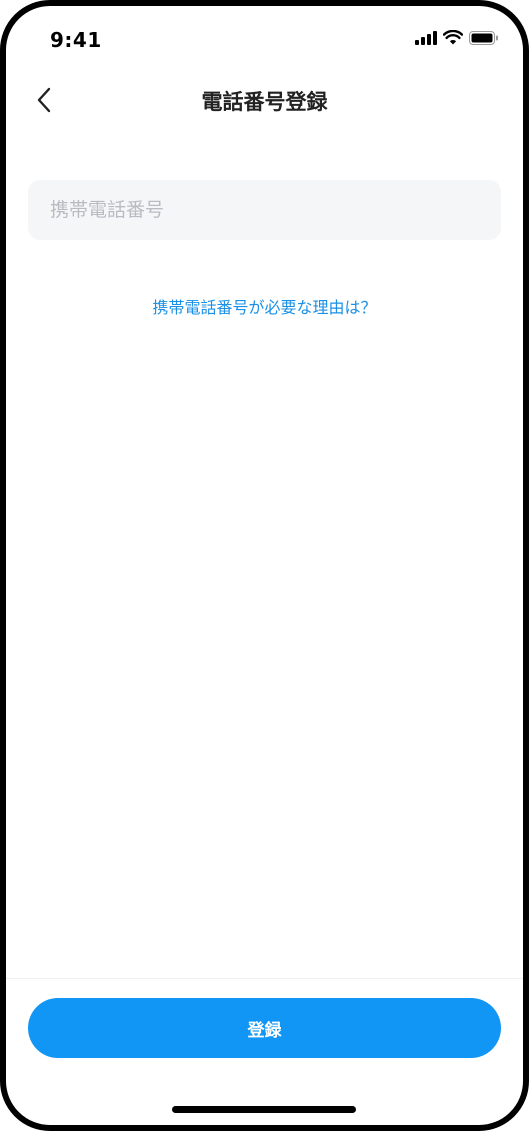 The height and width of the screenshot is (1131, 529). What do you see at coordinates (264, 41) in the screenshot?
I see `status-bar: 9:41` at bounding box center [264, 41].